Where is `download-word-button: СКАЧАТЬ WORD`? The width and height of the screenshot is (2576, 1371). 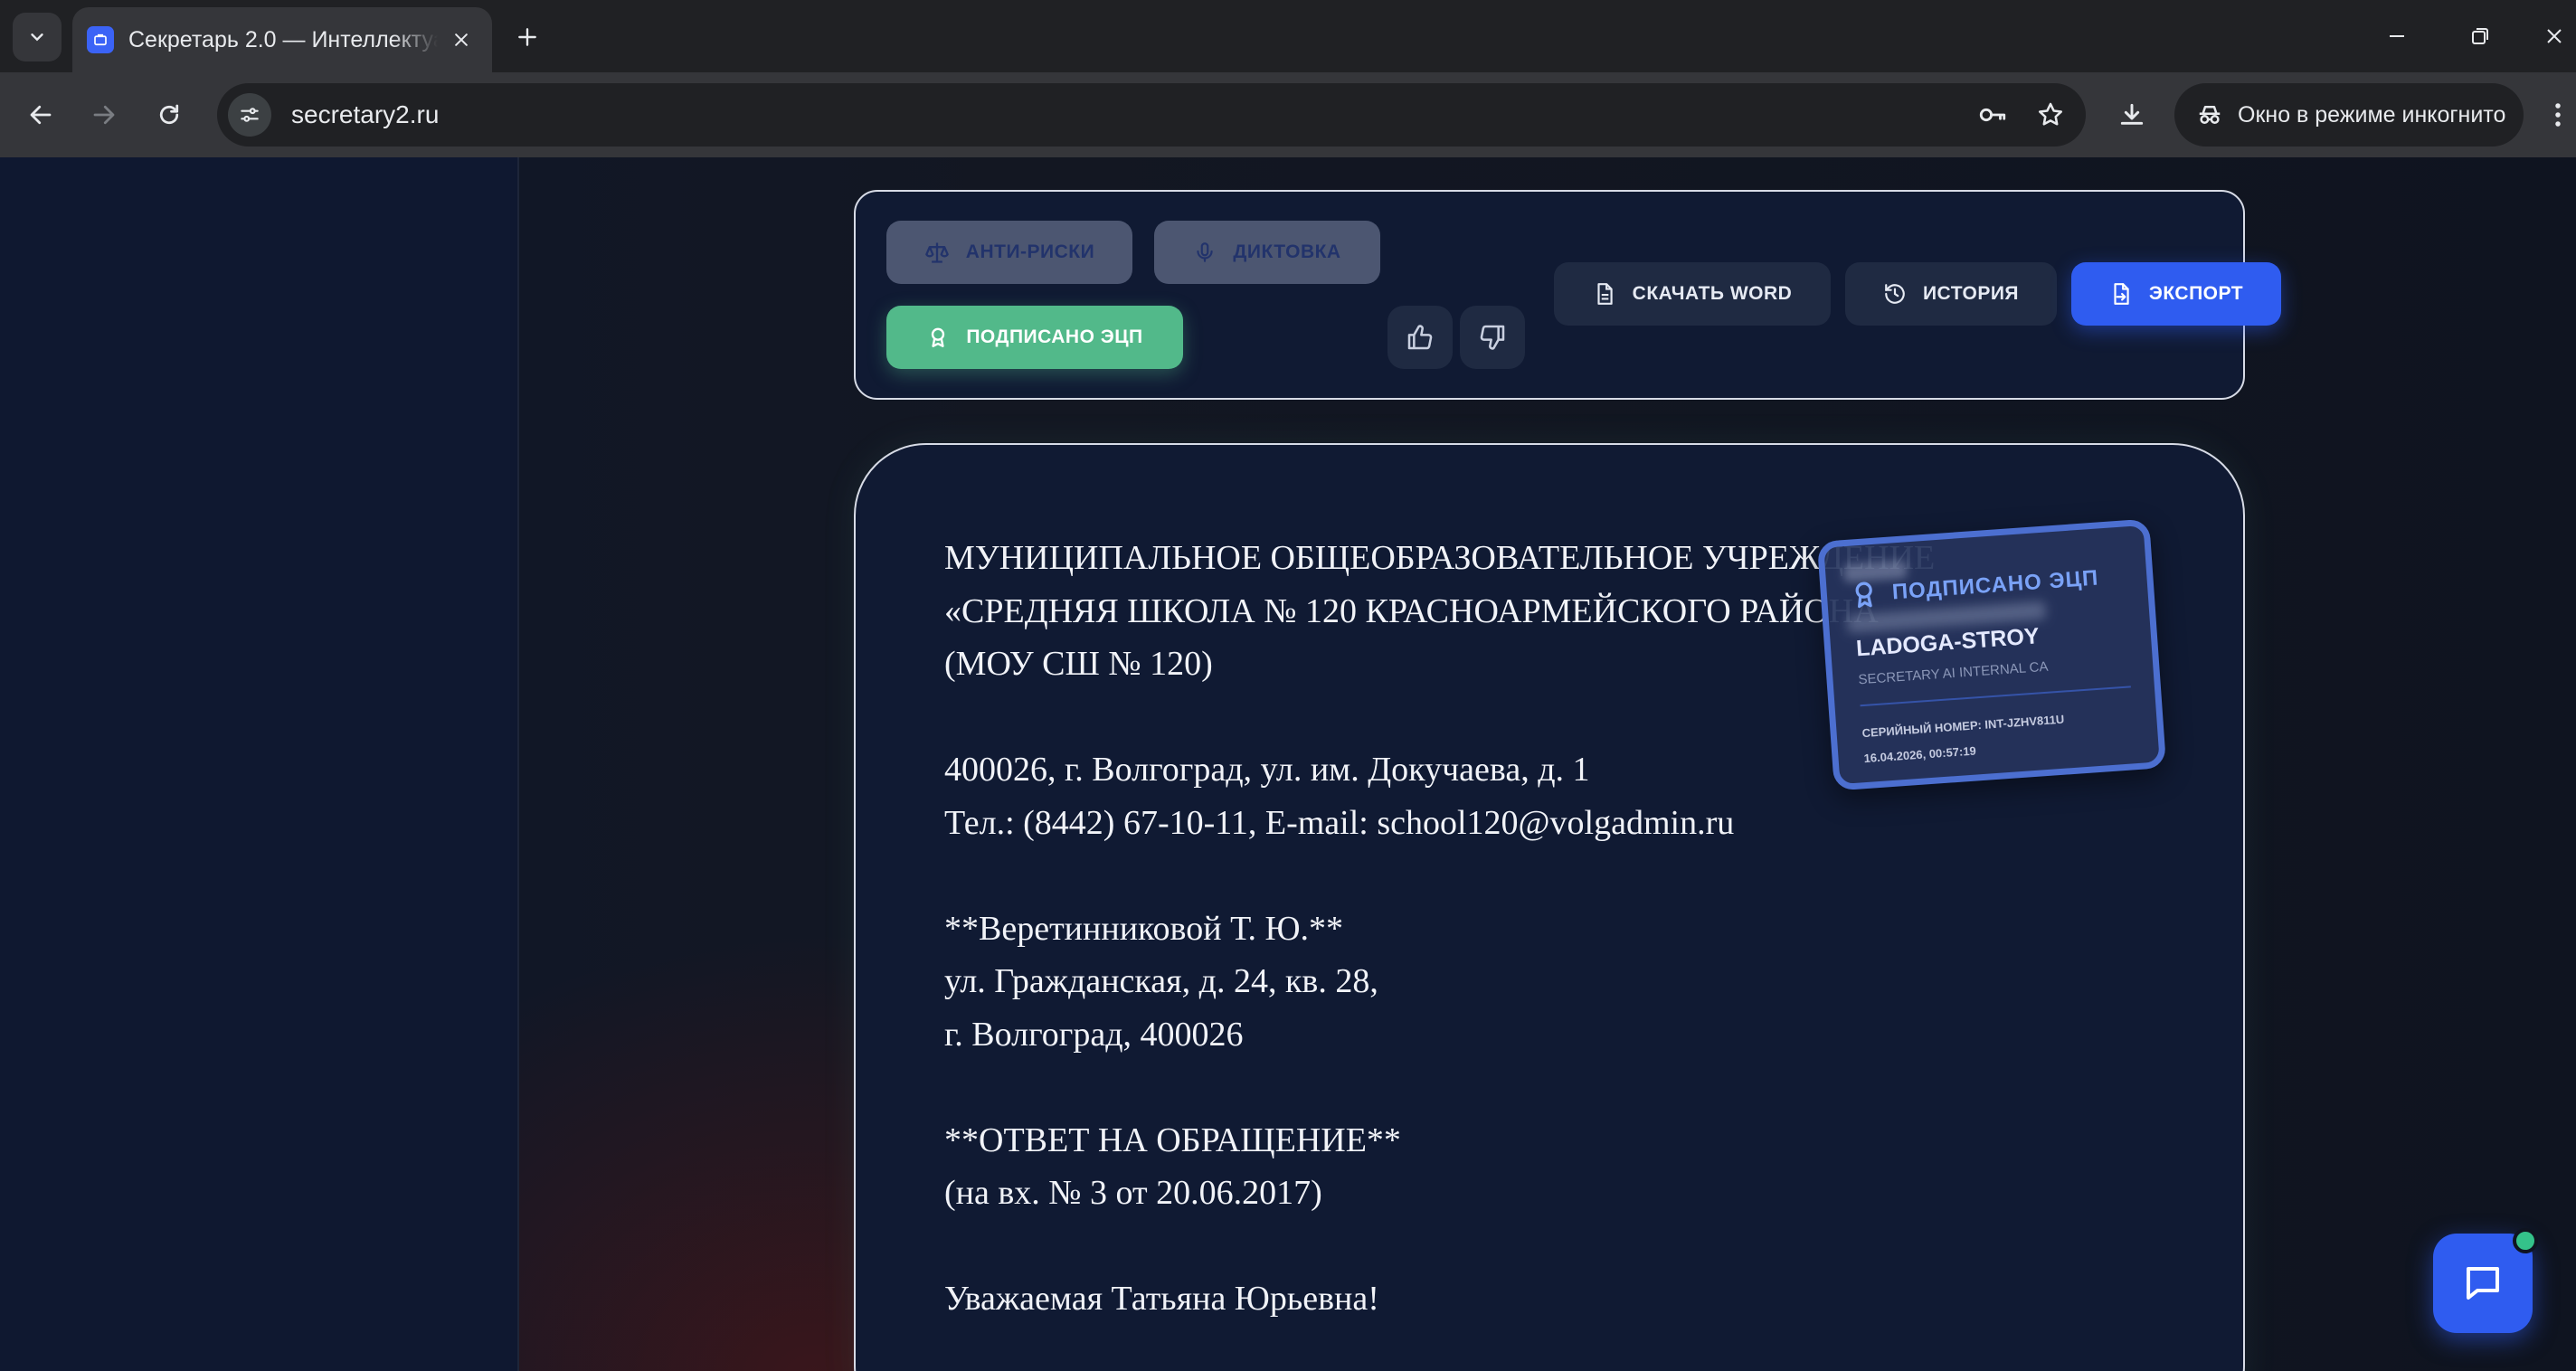 download-word-button: СКАЧАТЬ WORD is located at coordinates (1693, 294).